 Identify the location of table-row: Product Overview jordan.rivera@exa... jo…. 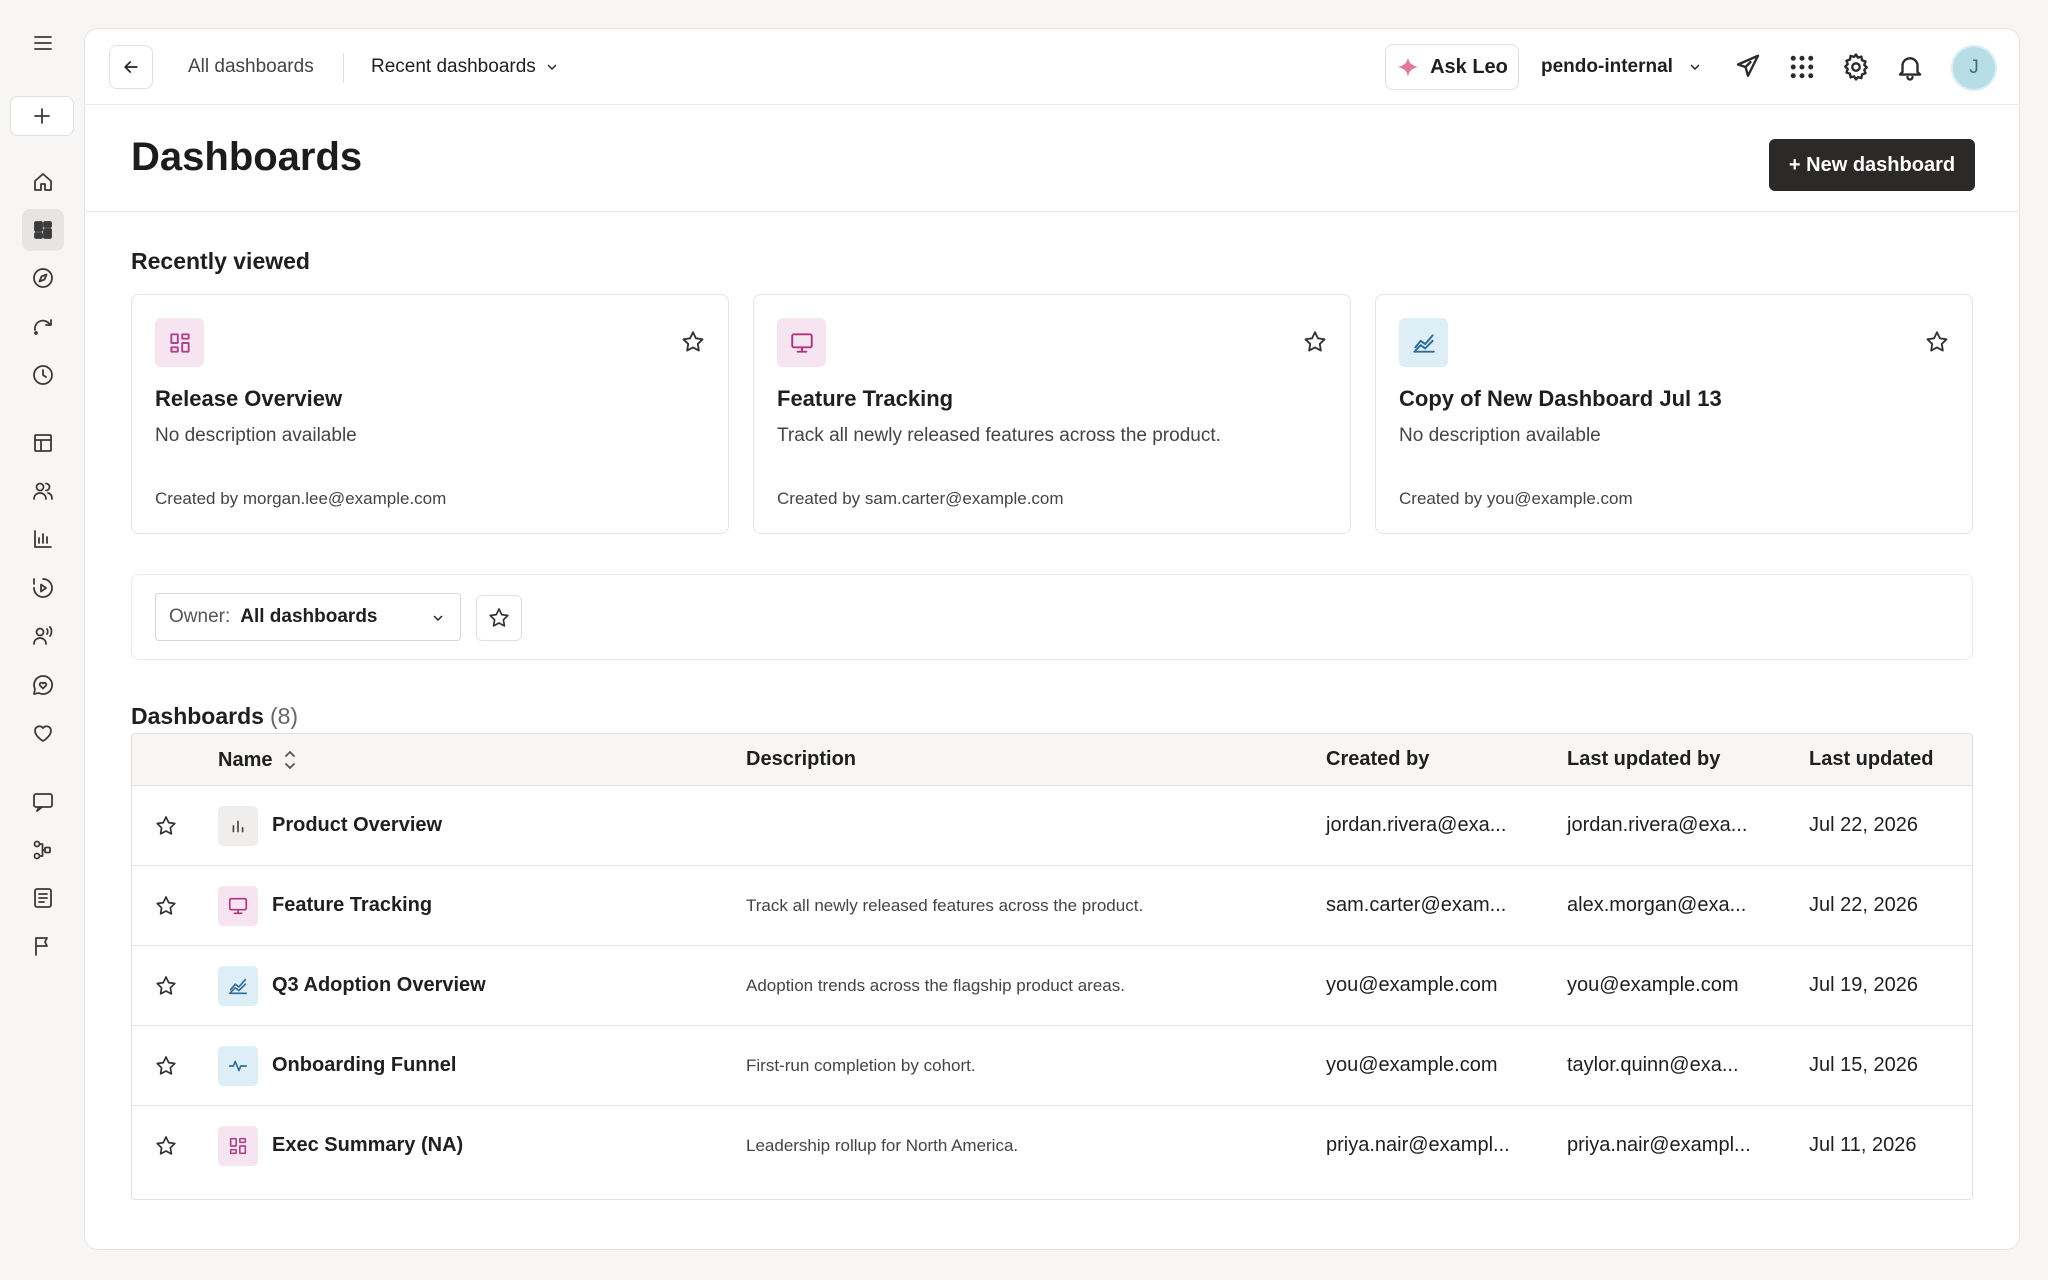
(1052, 826).